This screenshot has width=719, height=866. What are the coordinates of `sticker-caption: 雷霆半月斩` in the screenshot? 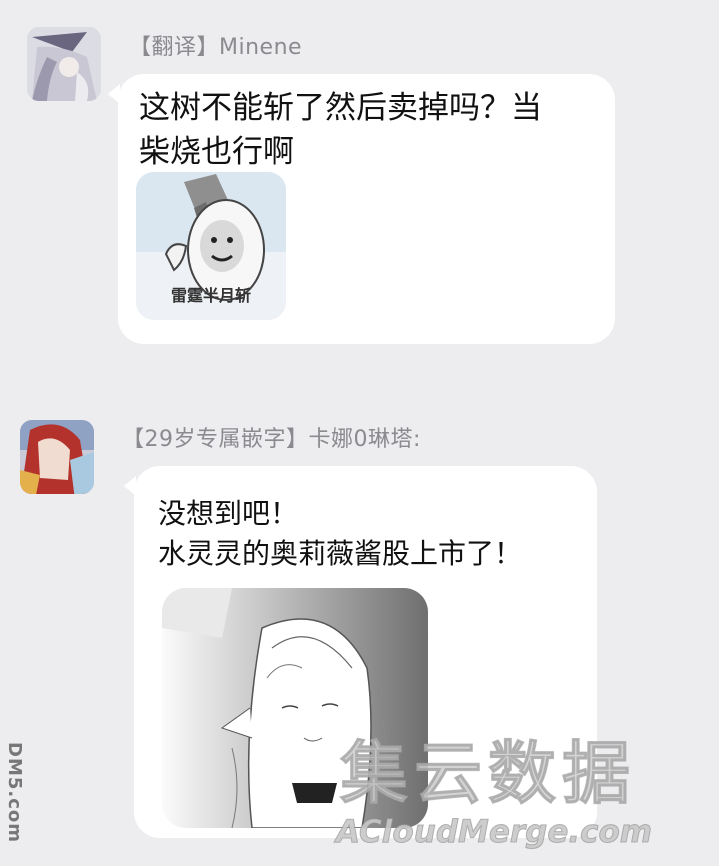 It's located at (210, 295).